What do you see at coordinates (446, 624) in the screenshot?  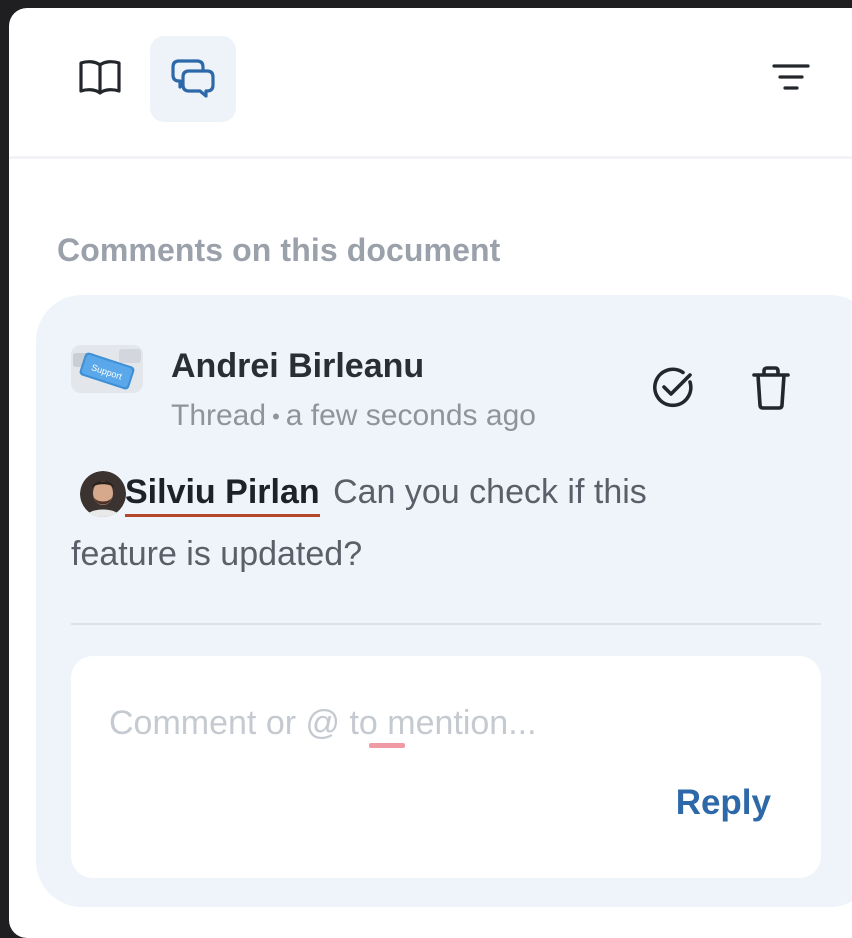 I see `card-divider` at bounding box center [446, 624].